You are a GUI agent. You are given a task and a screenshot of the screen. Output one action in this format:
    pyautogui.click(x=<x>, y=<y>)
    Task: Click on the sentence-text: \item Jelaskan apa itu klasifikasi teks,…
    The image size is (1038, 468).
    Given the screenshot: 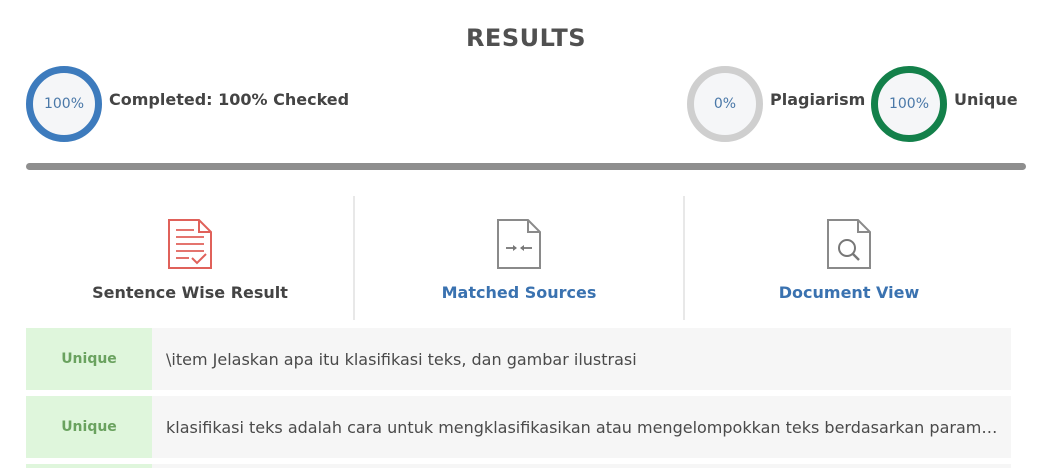 What is the action you would take?
    pyautogui.click(x=401, y=359)
    